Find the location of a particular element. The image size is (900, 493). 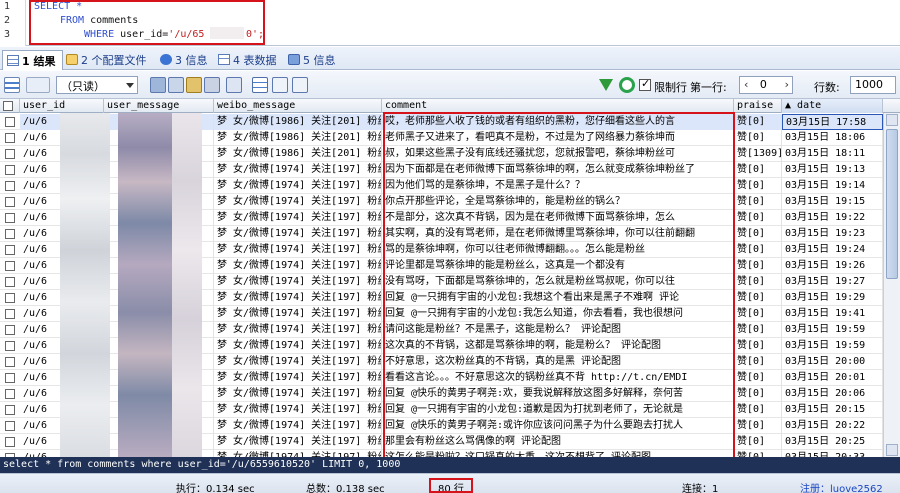

cell-comment: 老师黑子又进来了，看吧真不是粉，不过是为了网络暴力蔡徐坤而 is located at coordinates (558, 138).